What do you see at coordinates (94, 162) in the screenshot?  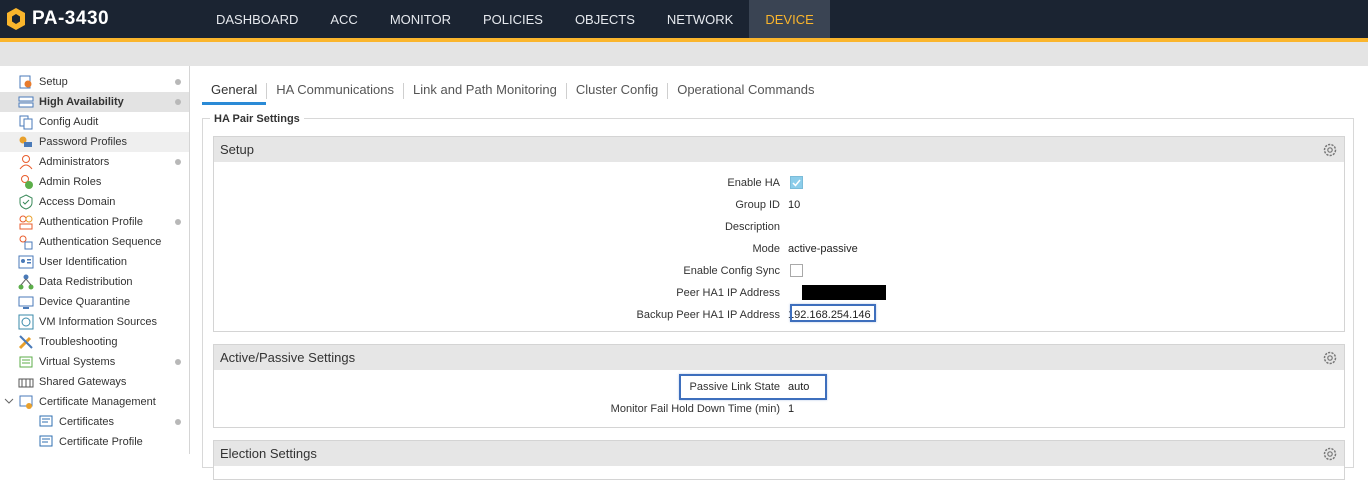 I see `sidebar-item-administrators: Administrators` at bounding box center [94, 162].